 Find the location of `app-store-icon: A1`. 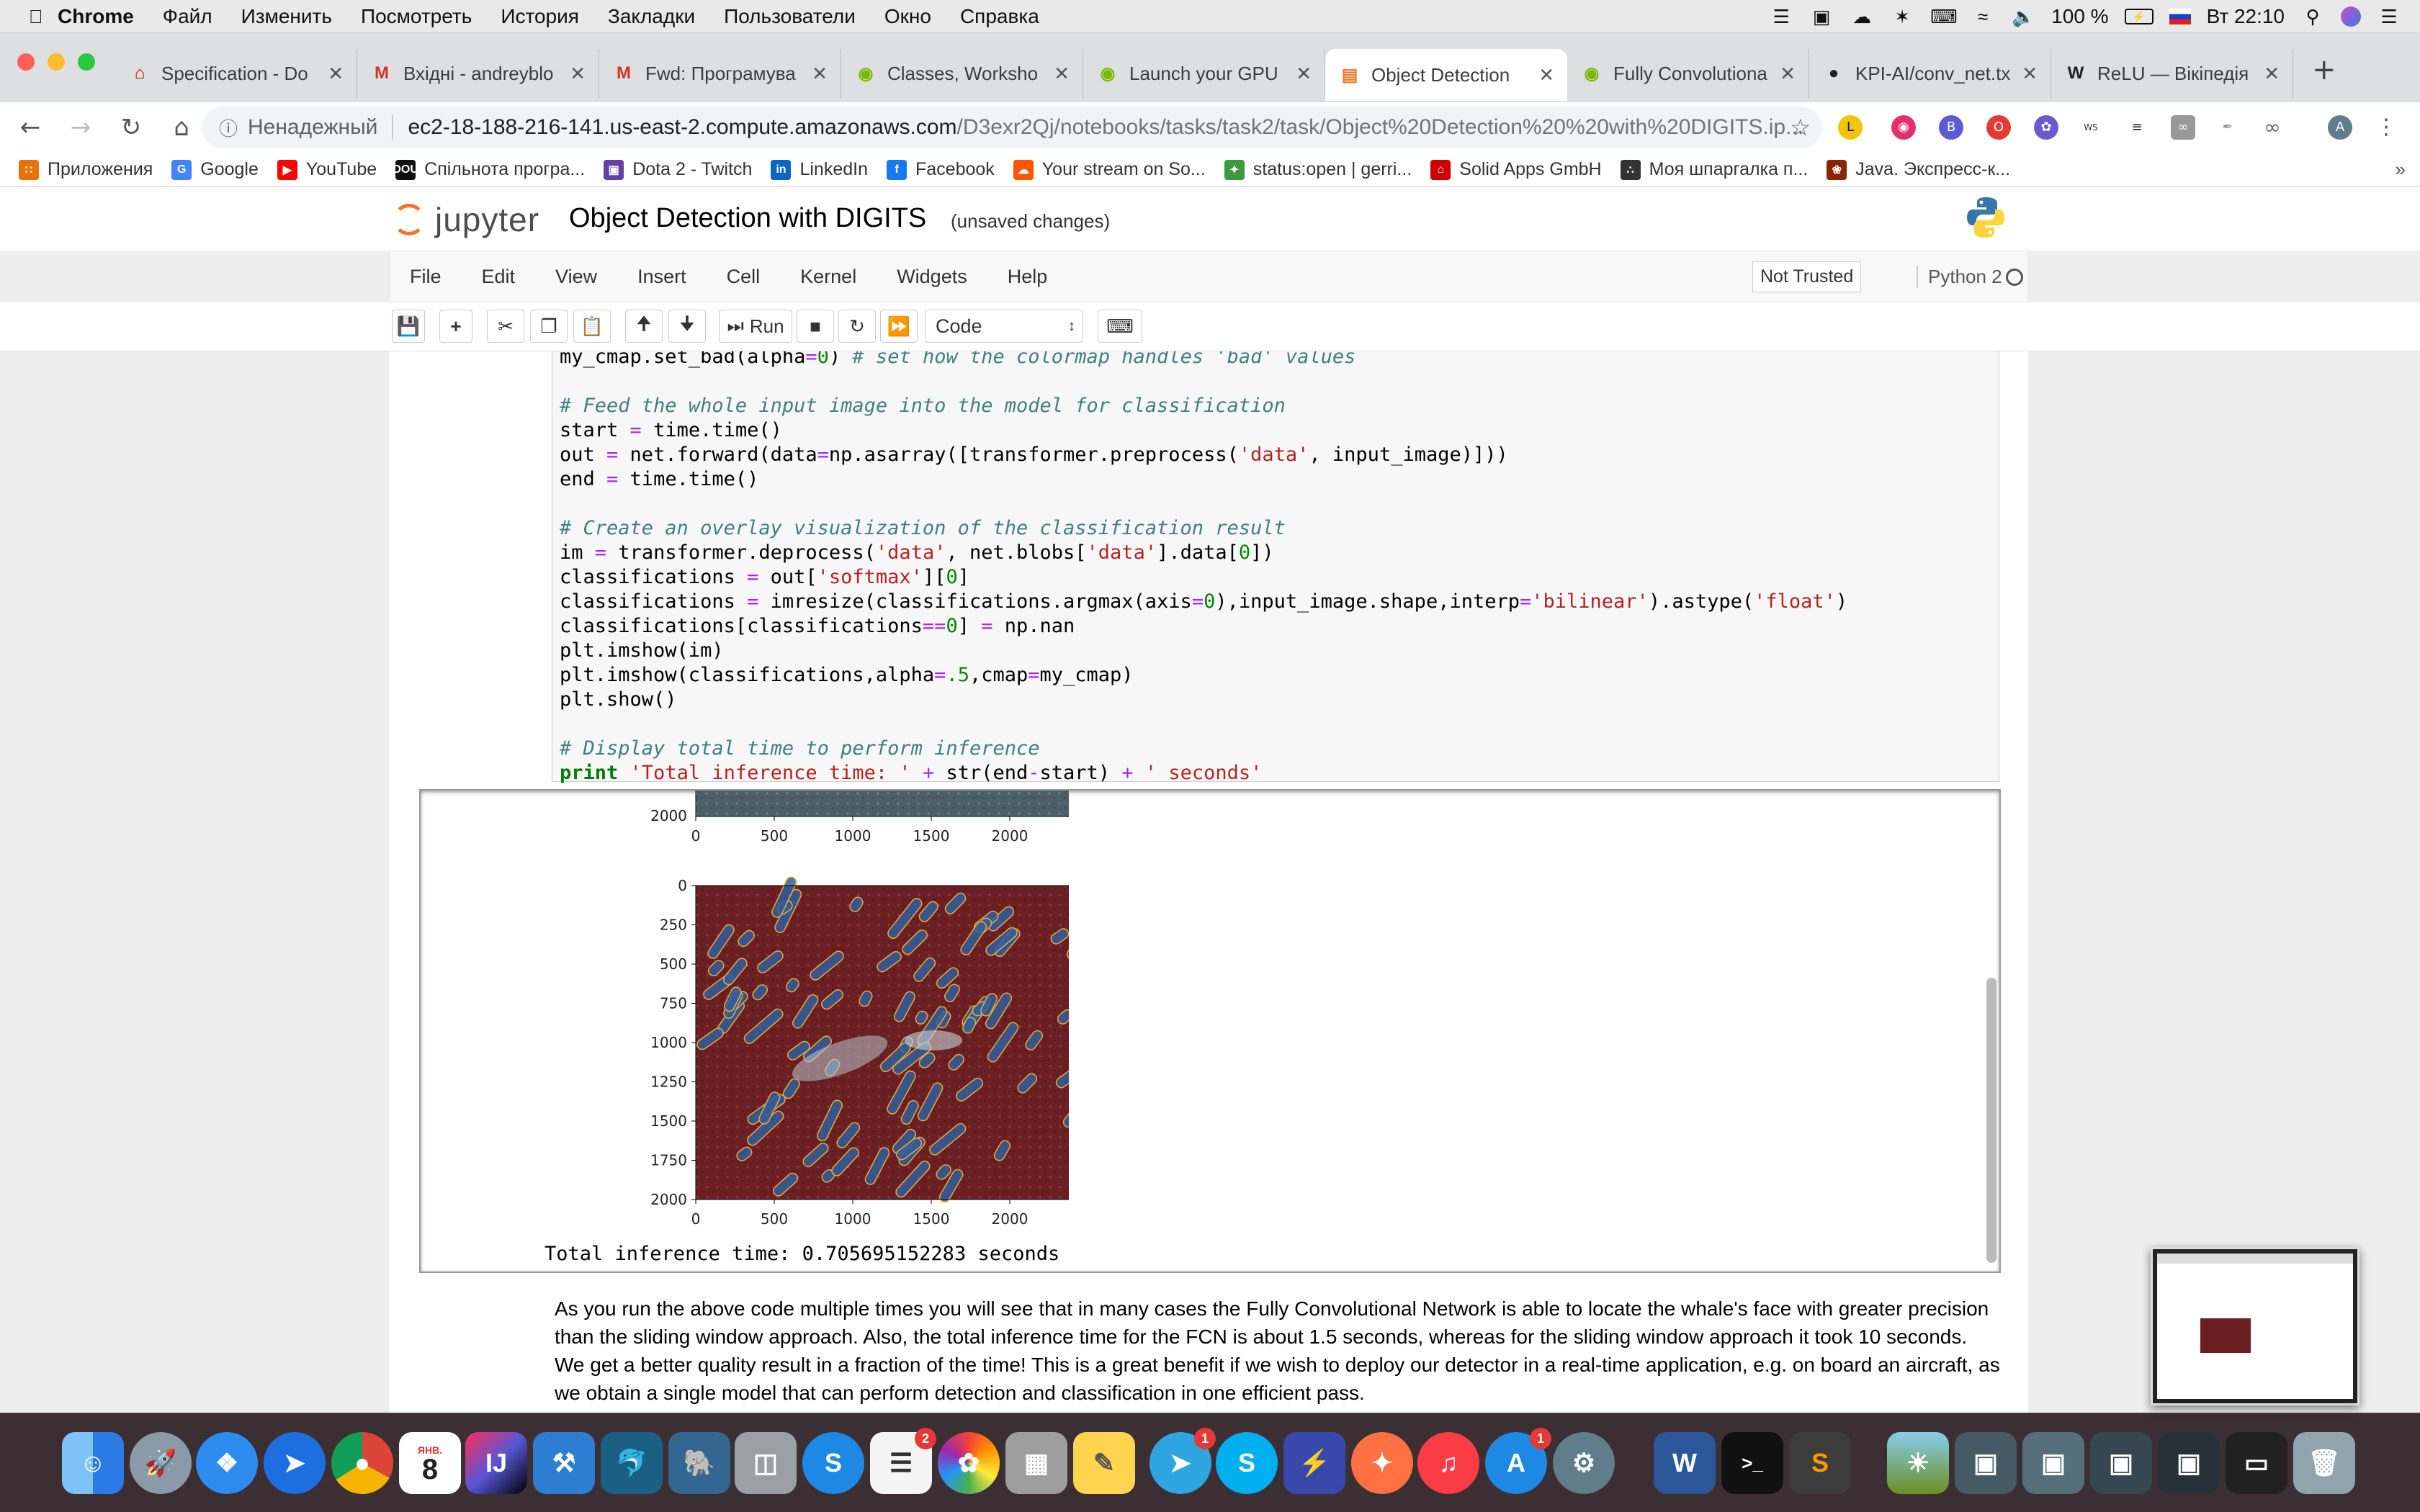

app-store-icon: A1 is located at coordinates (1518, 1461).